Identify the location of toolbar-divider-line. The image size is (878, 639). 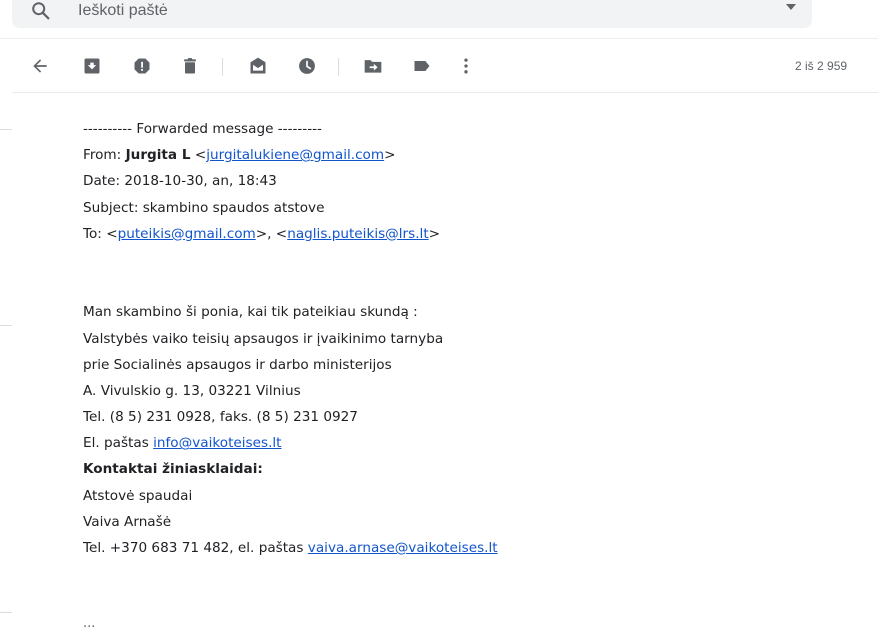
(445, 92).